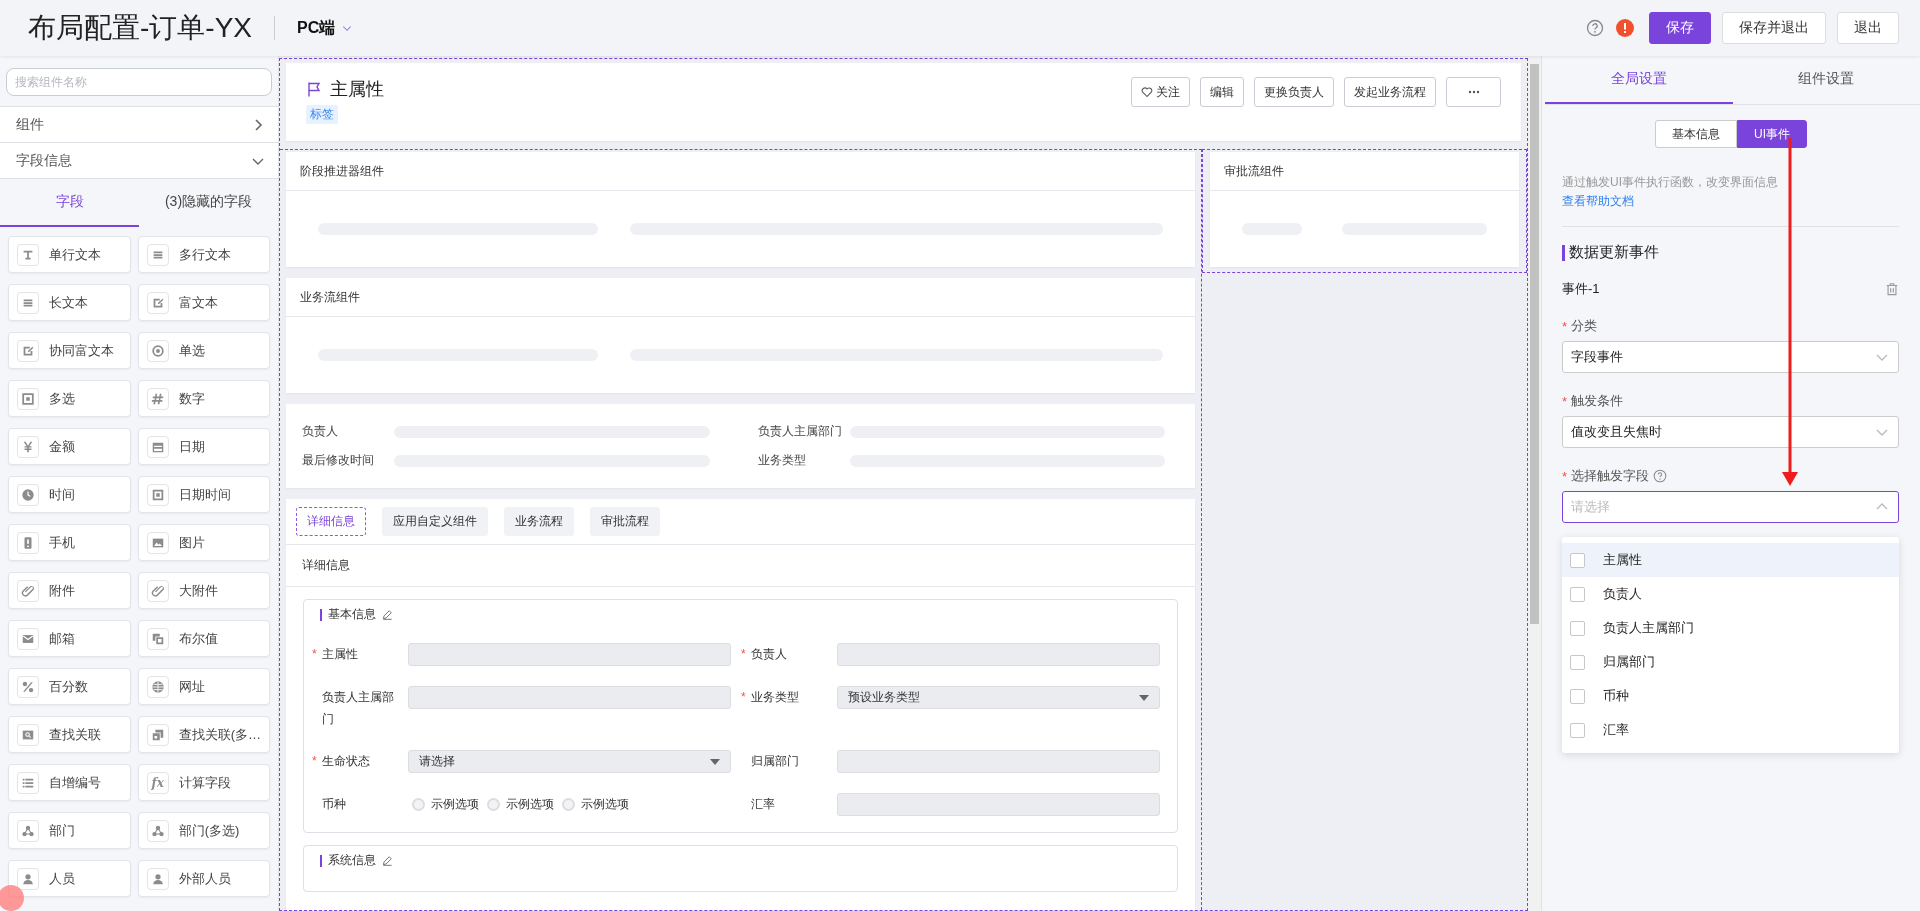  Describe the element at coordinates (198, 638) in the screenshot. I see `field-type-label: 布尔值` at that location.